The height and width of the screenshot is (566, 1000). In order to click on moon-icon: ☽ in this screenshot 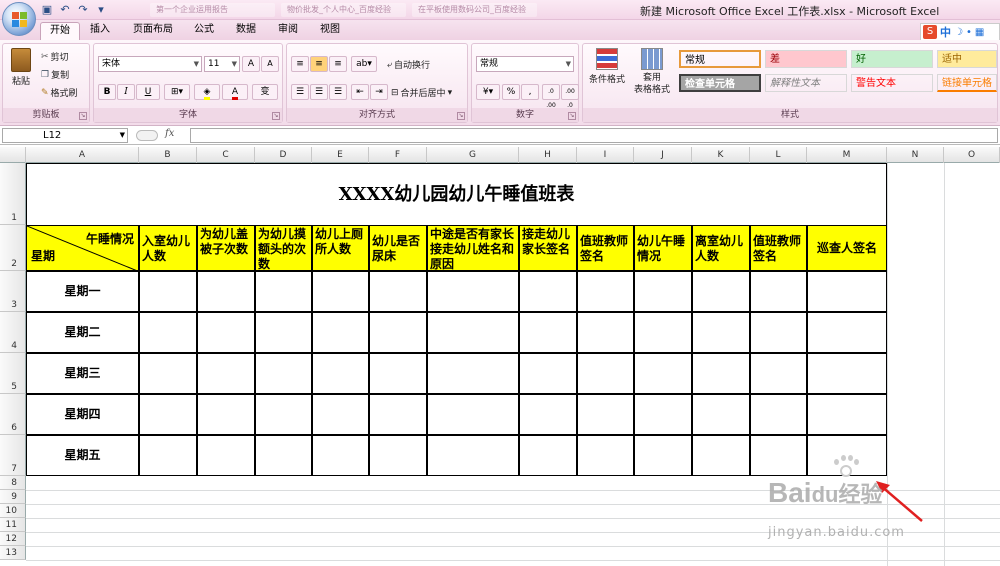, I will do `click(958, 32)`.